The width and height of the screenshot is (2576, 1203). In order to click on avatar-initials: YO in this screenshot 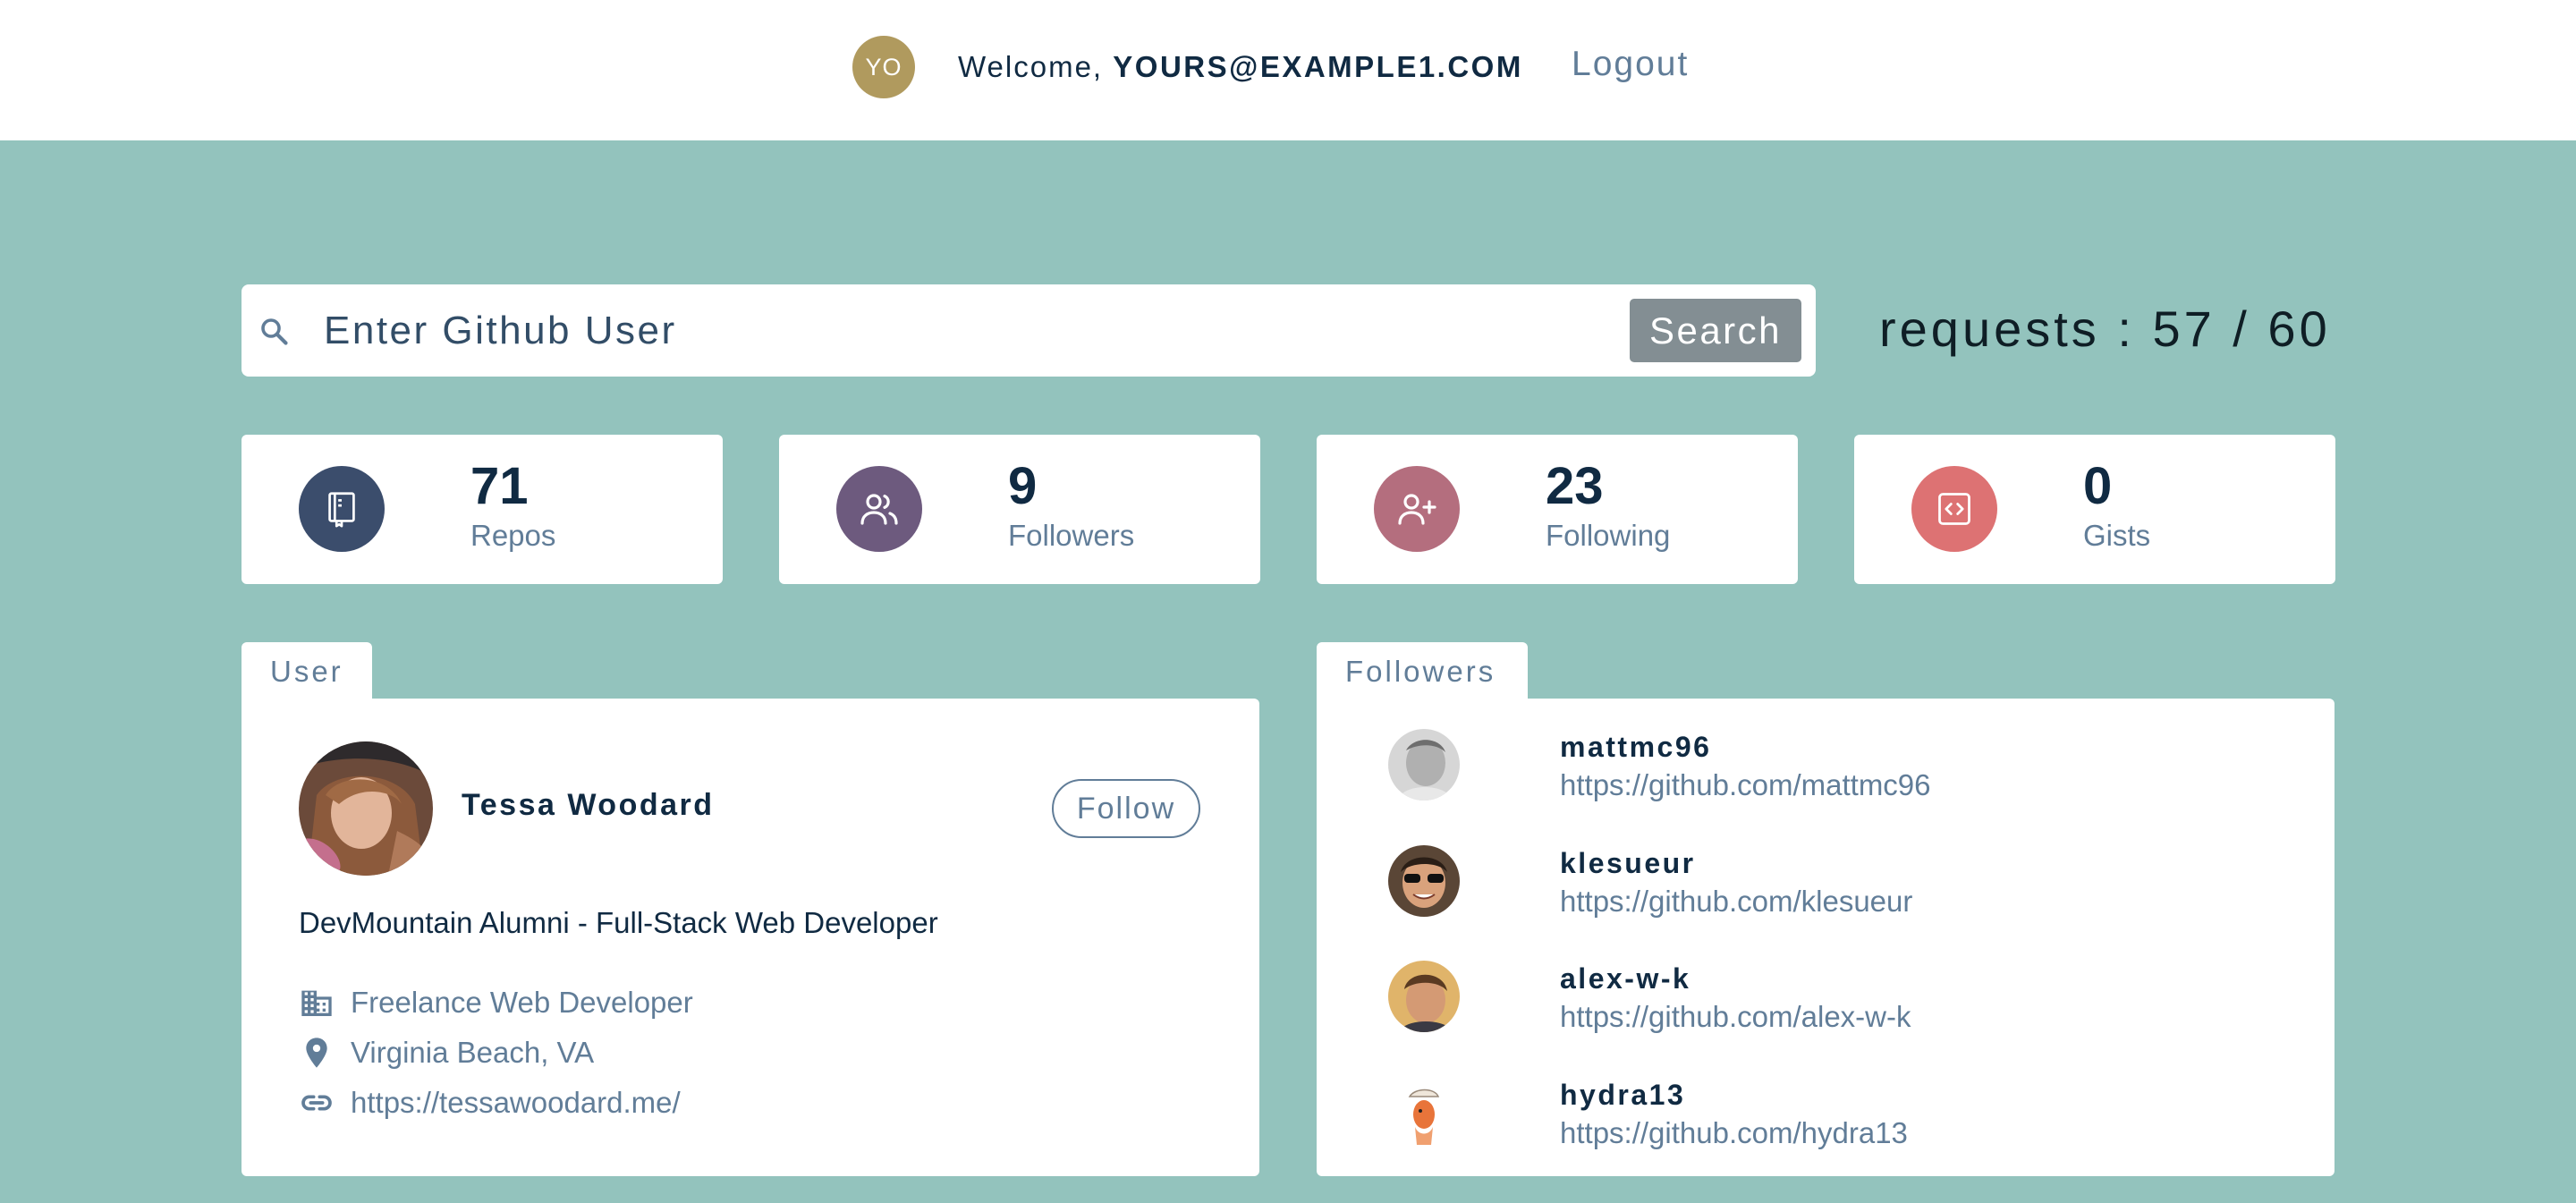, I will do `click(883, 66)`.